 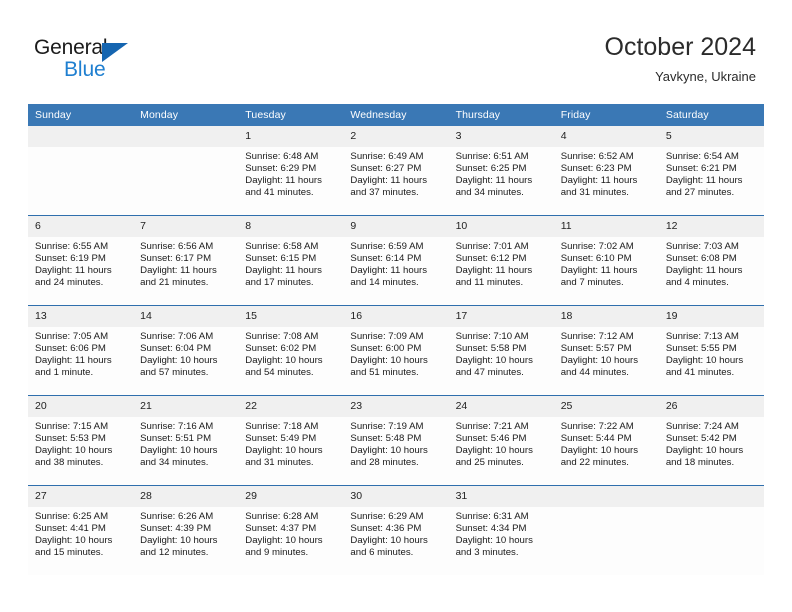 What do you see at coordinates (606, 115) in the screenshot?
I see `weekday-header-friday: Friday` at bounding box center [606, 115].